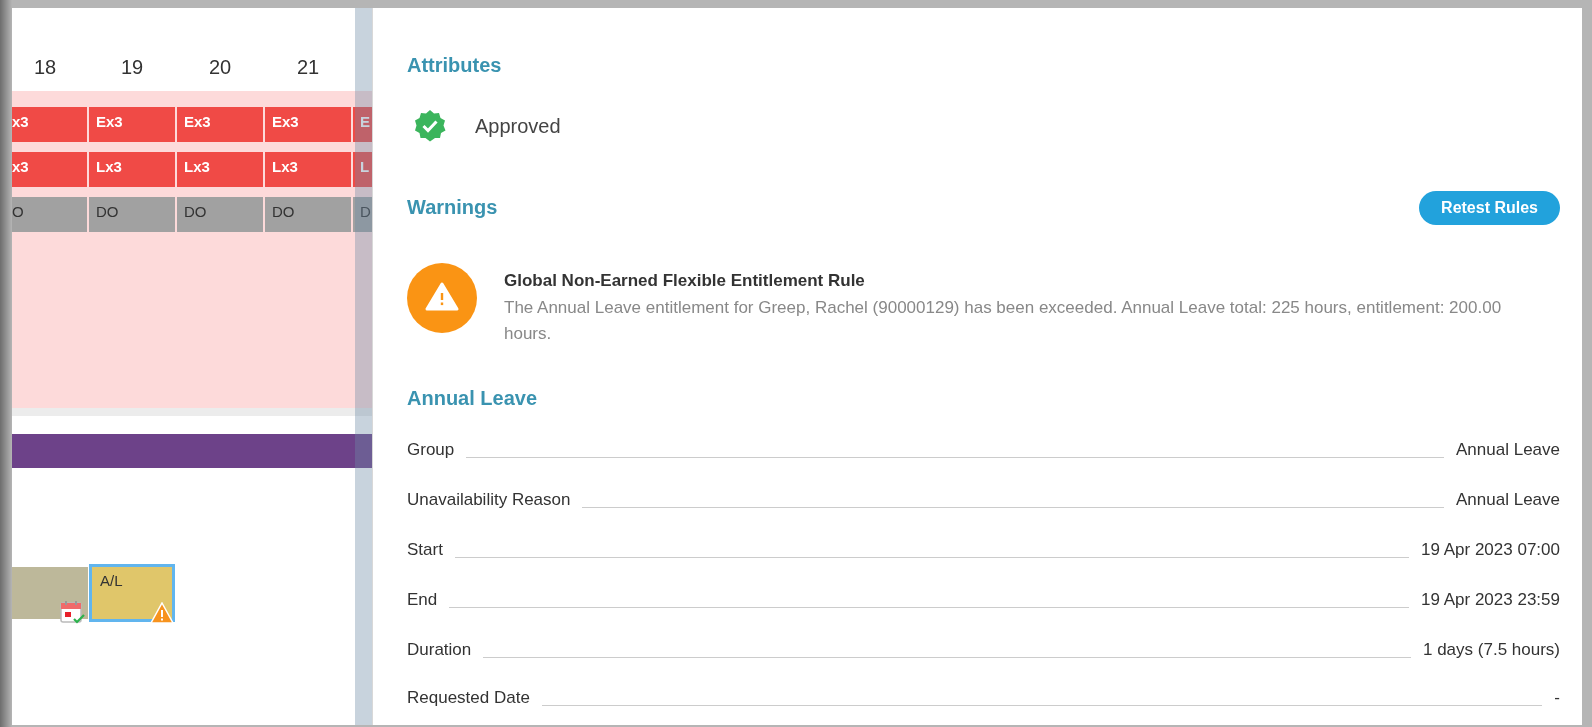  I want to click on shift-block: E, so click(362, 124).